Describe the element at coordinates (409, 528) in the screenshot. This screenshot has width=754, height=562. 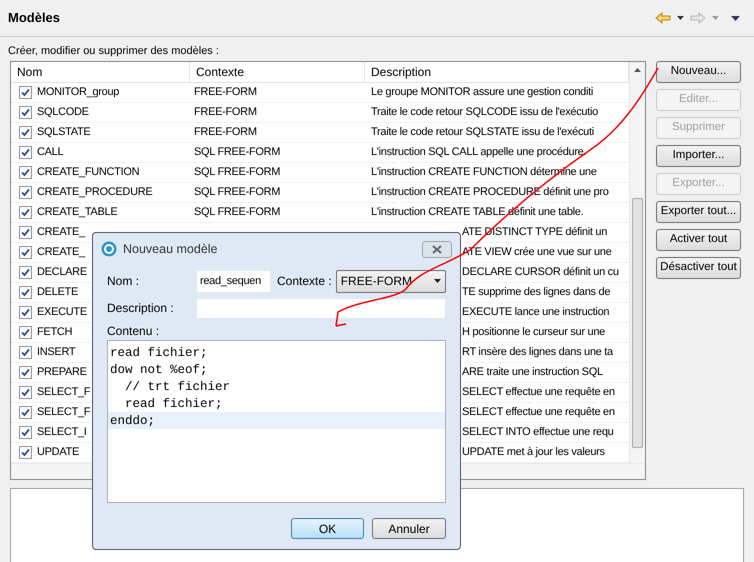
I see `cancel-button: Annuler` at that location.